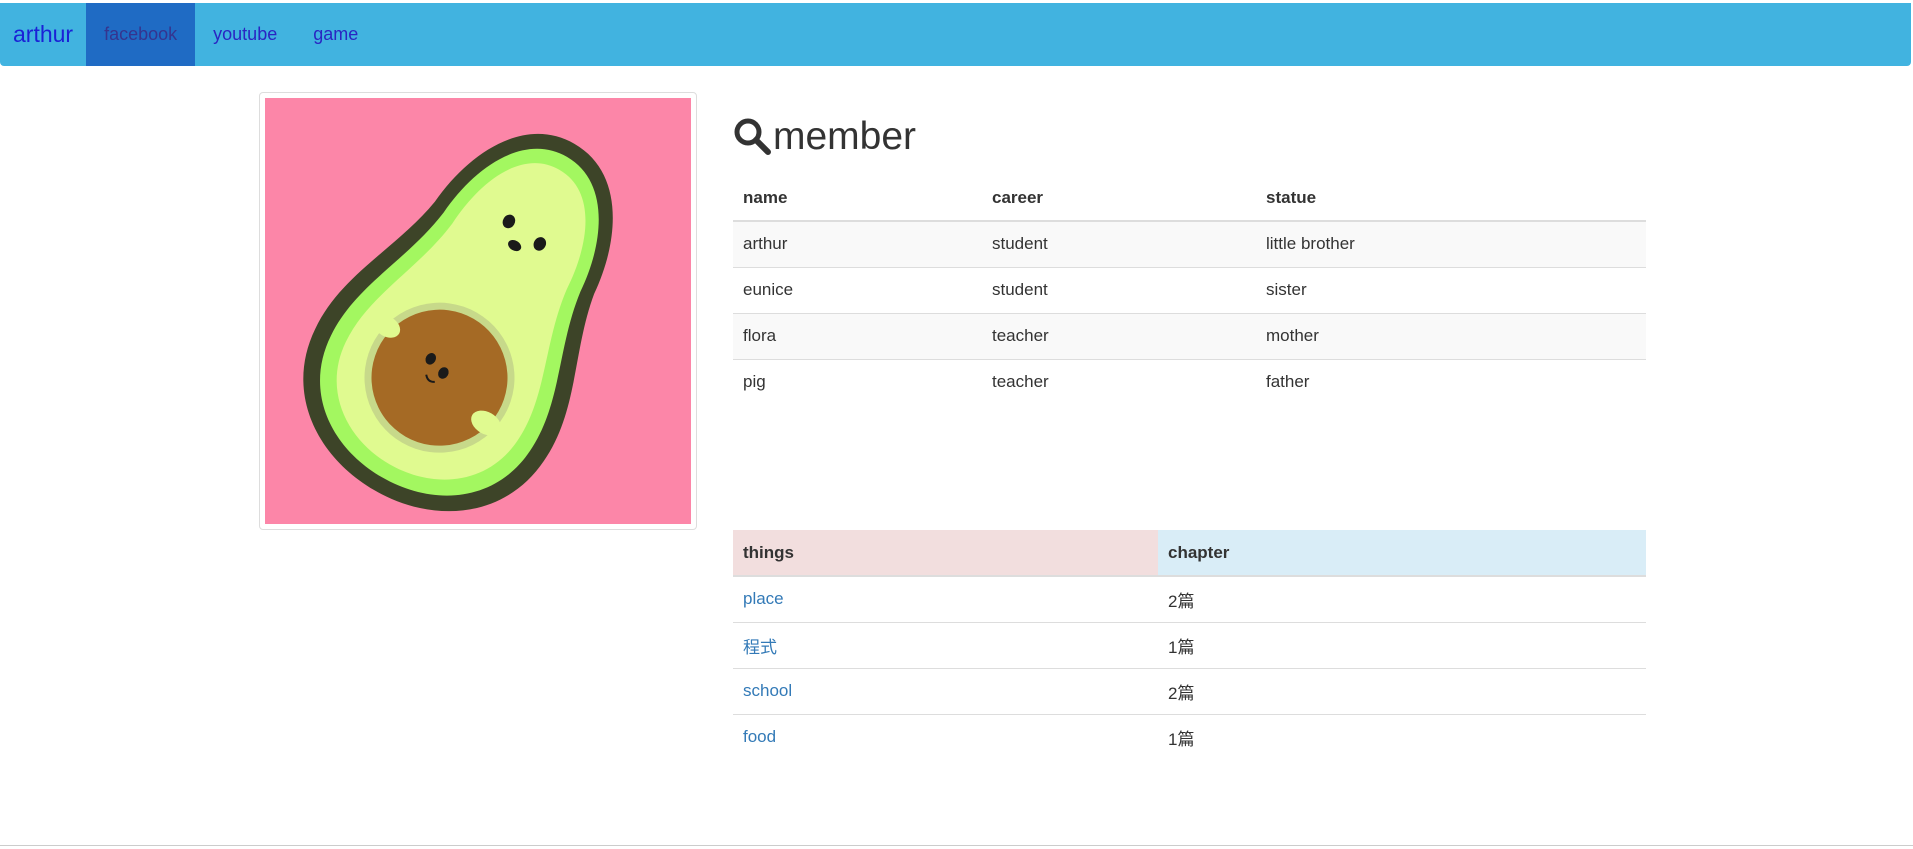 This screenshot has height=849, width=1913. I want to click on page-title: member, so click(845, 136).